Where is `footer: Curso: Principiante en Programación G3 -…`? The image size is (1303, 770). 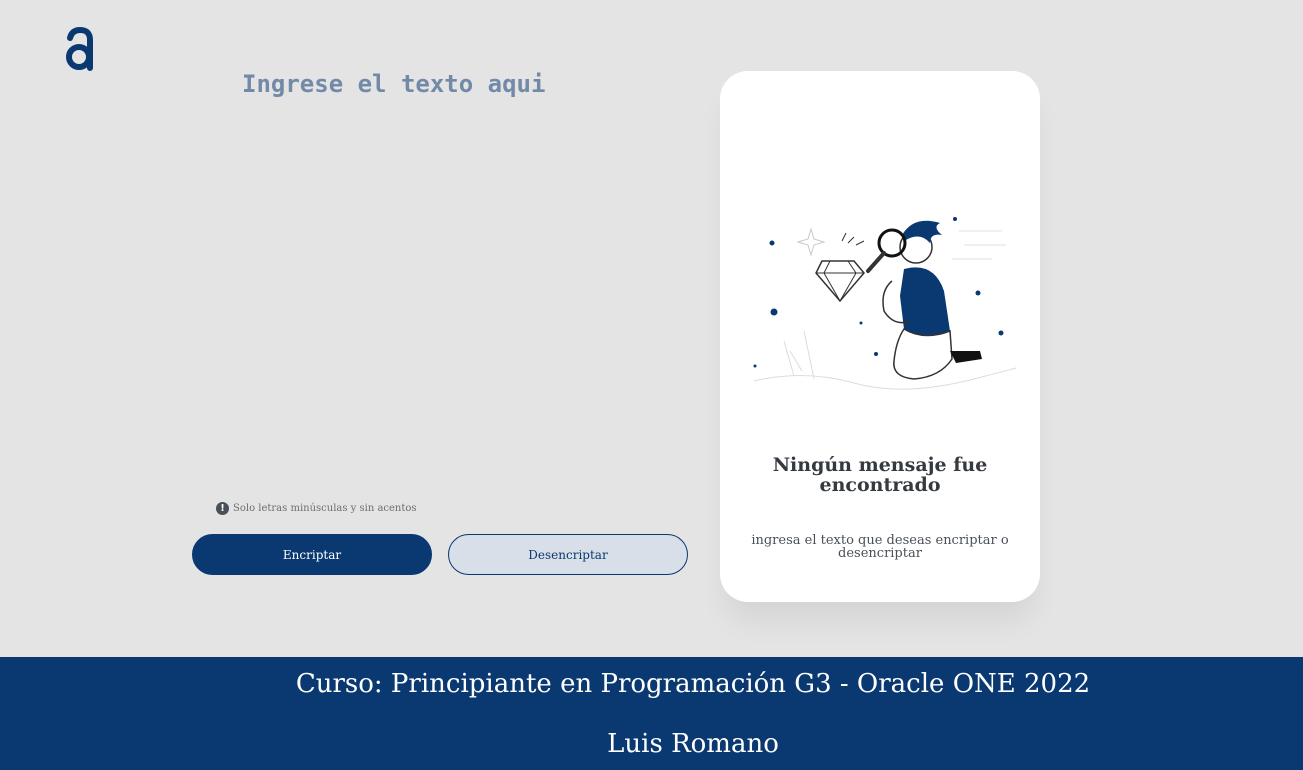 footer: Curso: Principiante en Programación G3 -… is located at coordinates (651, 713).